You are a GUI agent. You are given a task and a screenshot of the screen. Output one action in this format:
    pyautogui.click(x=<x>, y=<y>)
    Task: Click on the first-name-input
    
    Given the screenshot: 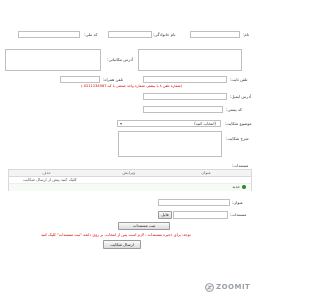 What is the action you would take?
    pyautogui.click(x=215, y=34)
    